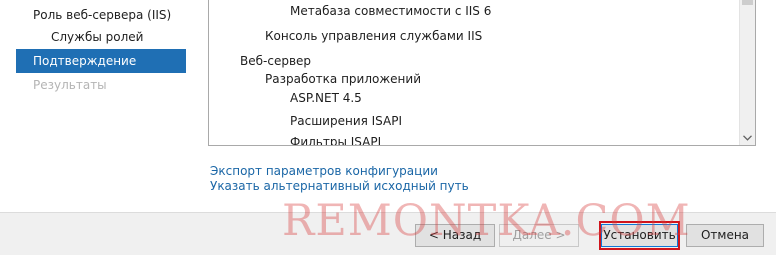 The height and width of the screenshot is (255, 776). I want to click on nav-item-confirmation: Подтверждение, so click(101, 61).